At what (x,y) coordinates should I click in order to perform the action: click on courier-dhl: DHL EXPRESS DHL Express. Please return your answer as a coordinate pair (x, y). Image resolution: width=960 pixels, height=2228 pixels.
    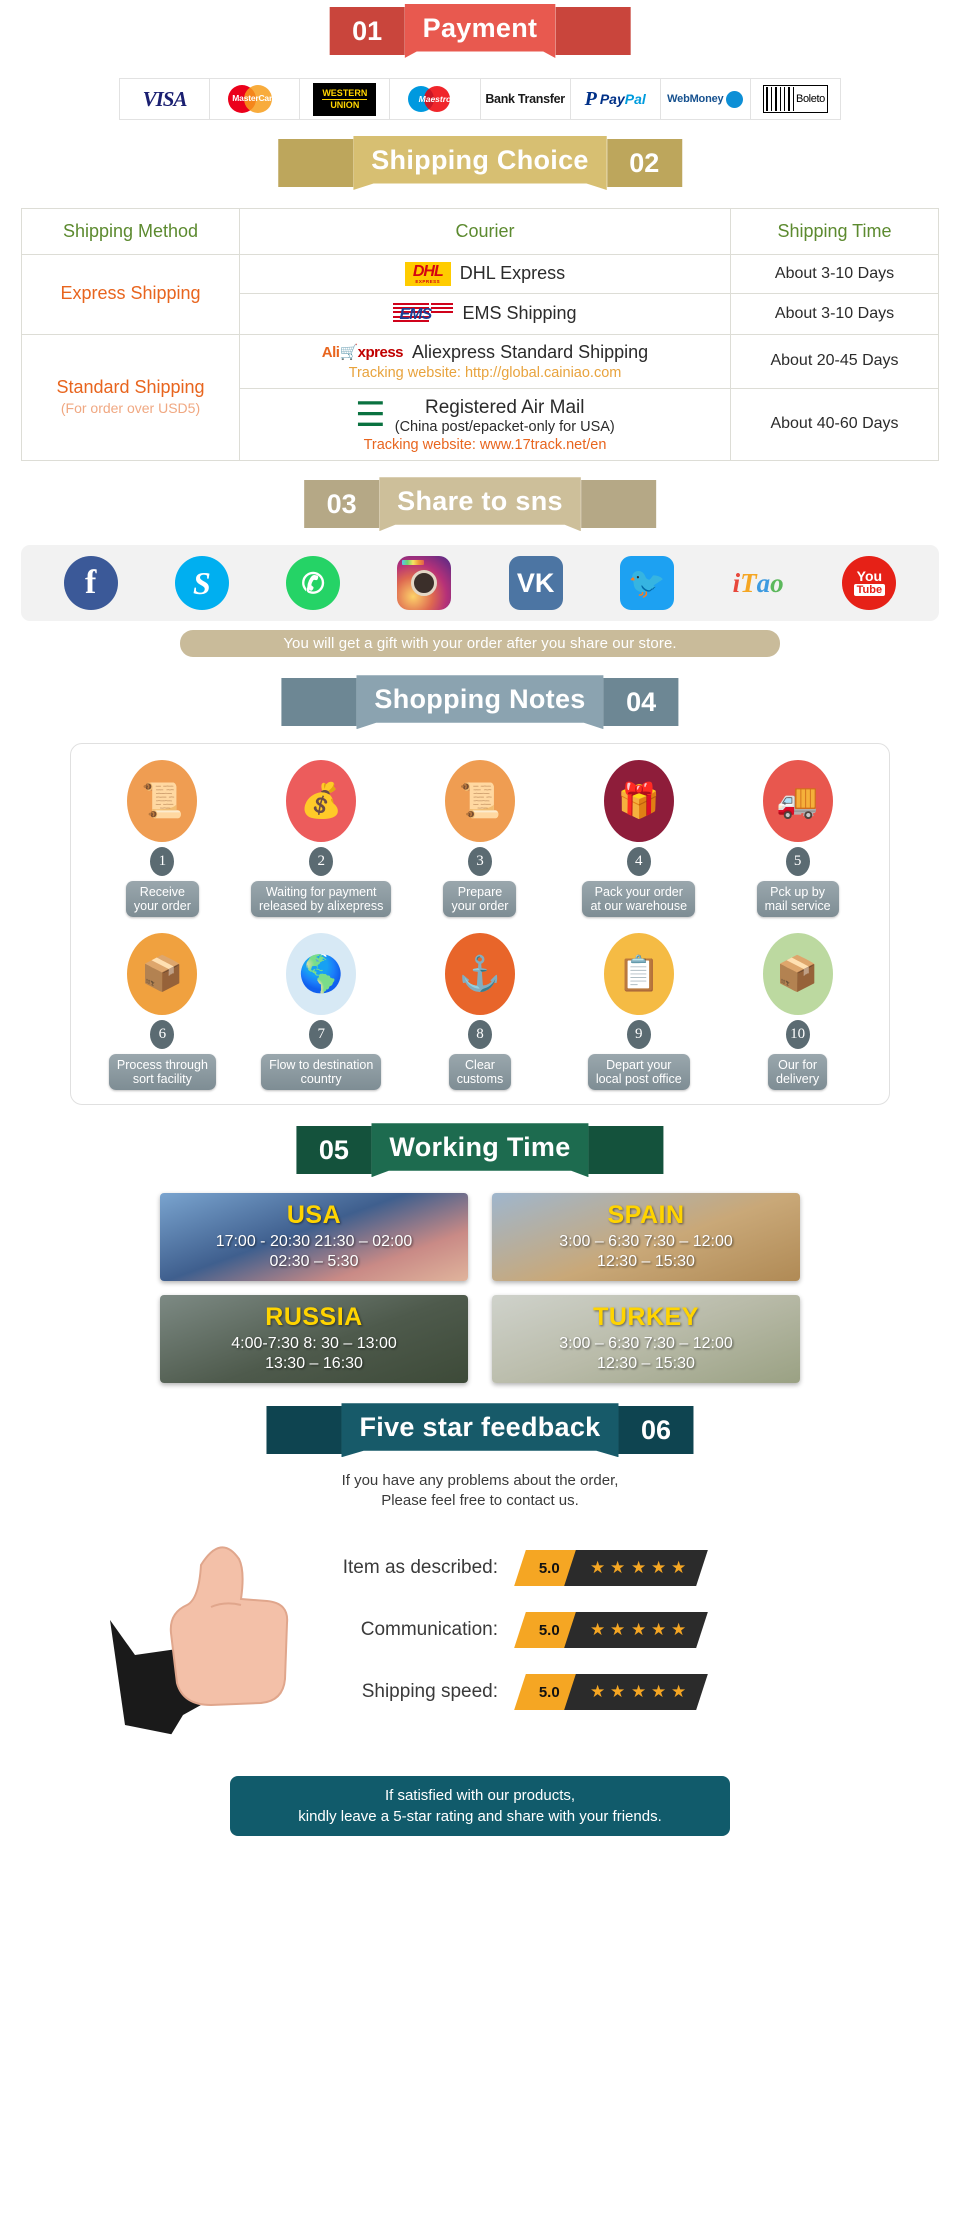
    Looking at the image, I should click on (485, 274).